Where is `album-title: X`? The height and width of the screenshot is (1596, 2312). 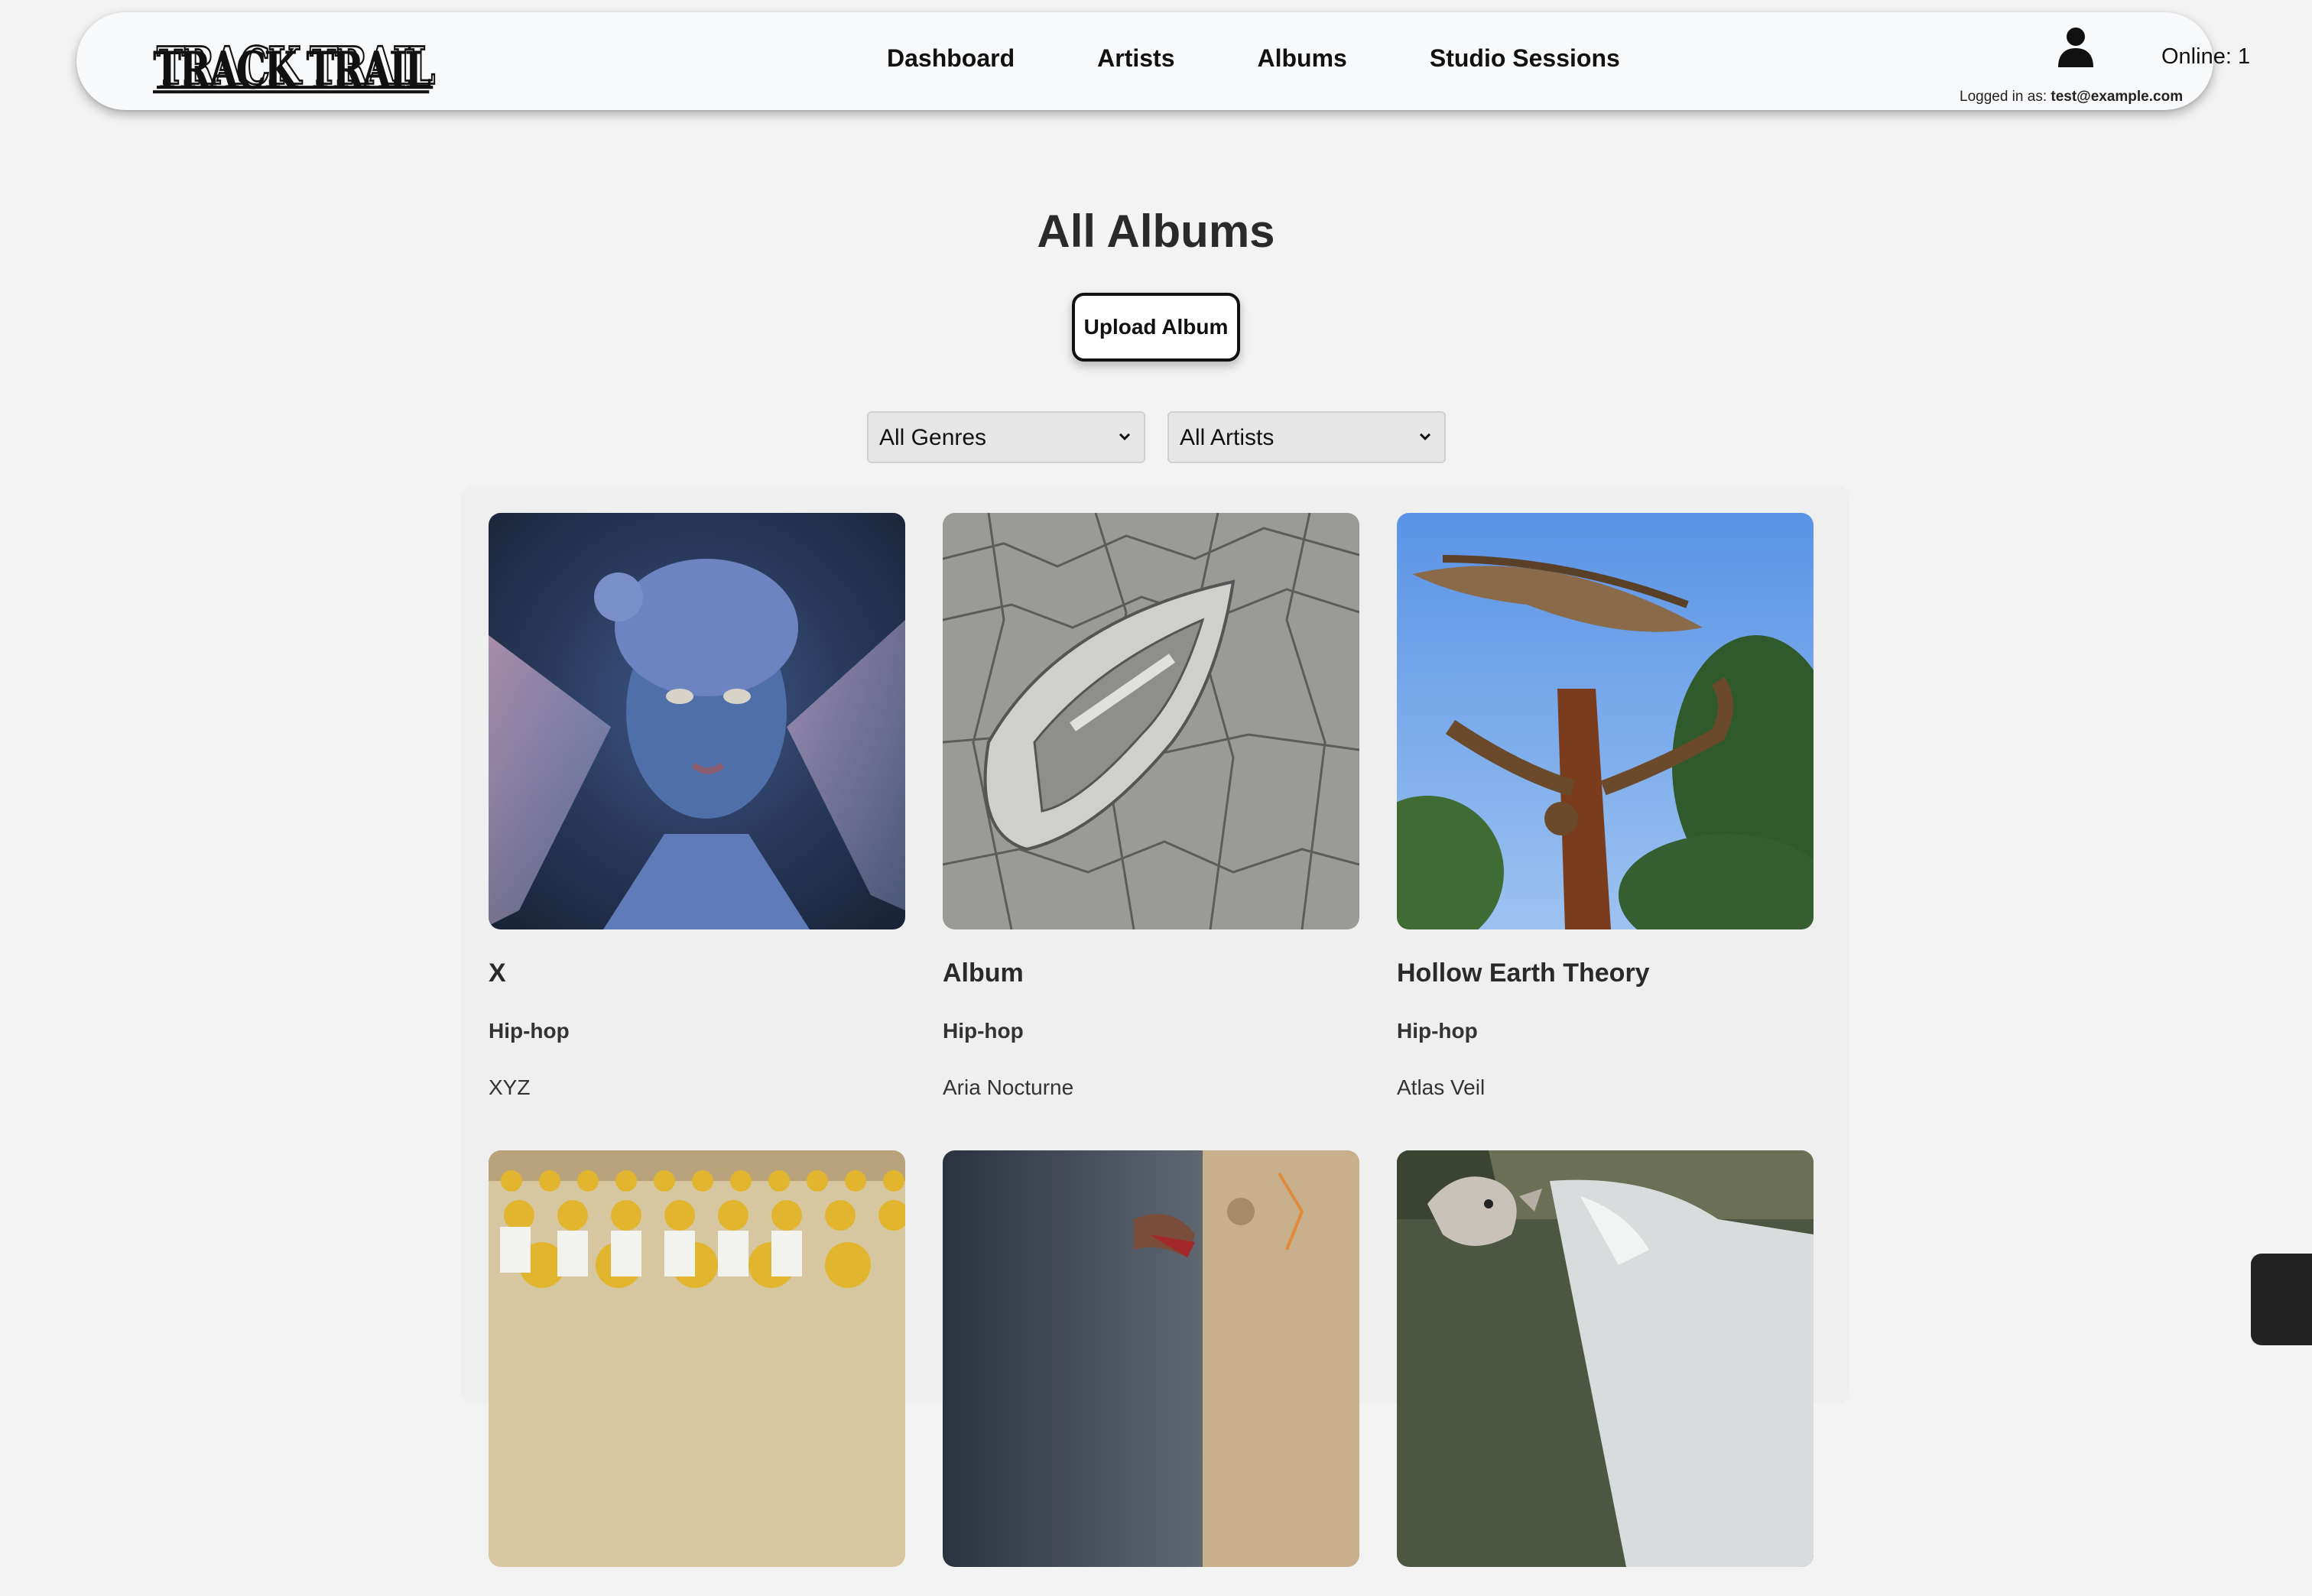 album-title: X is located at coordinates (497, 974).